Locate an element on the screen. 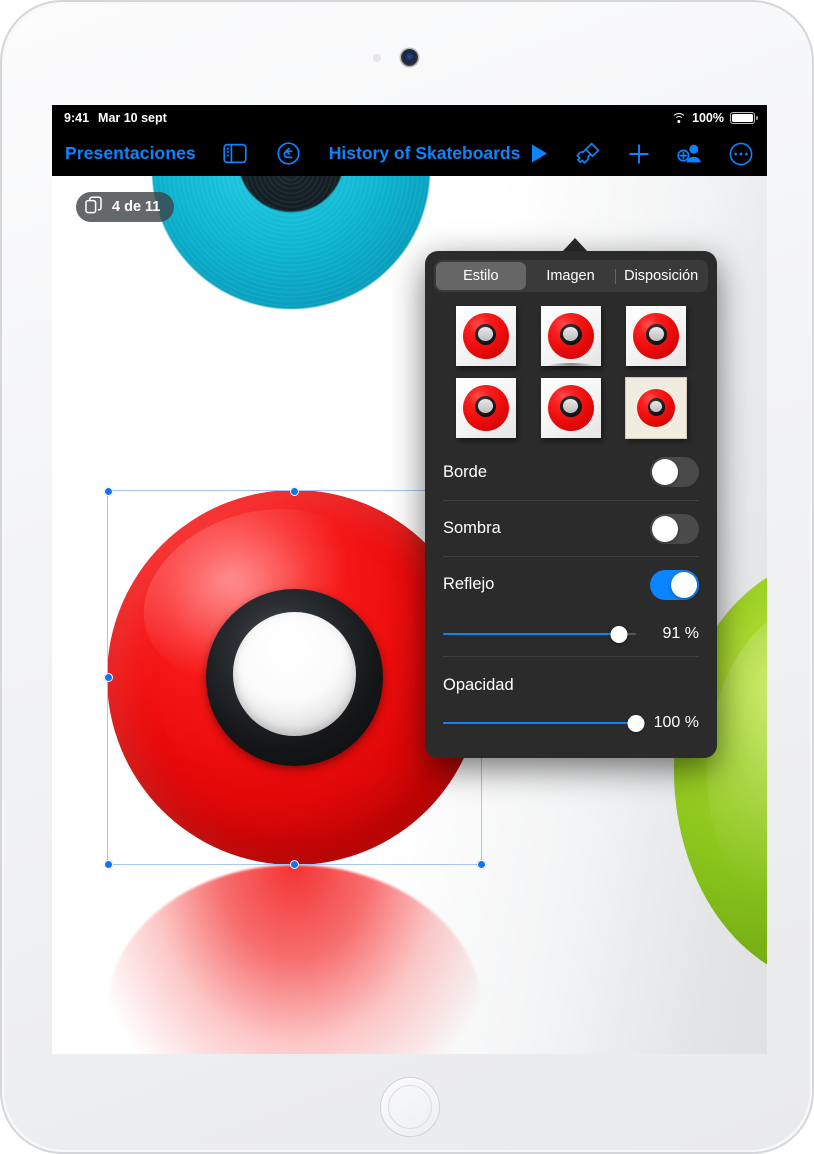 The image size is (814, 1154). sombra-label: Sombra is located at coordinates (472, 528).